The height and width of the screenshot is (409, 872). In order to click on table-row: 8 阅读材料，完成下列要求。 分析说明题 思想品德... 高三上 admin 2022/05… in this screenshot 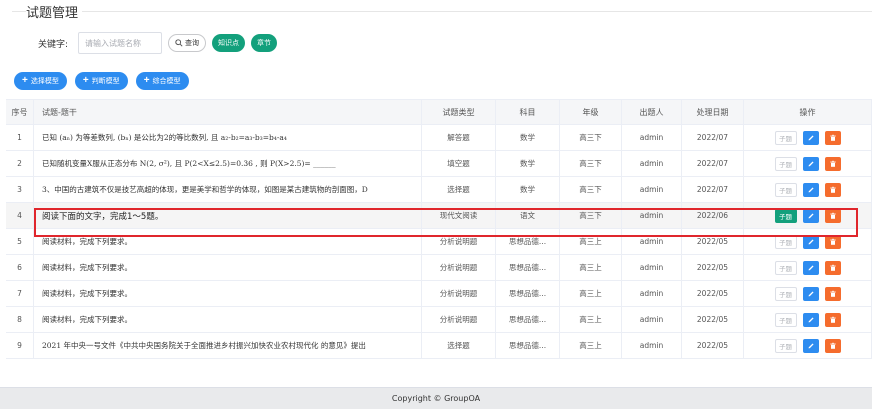, I will do `click(439, 320)`.